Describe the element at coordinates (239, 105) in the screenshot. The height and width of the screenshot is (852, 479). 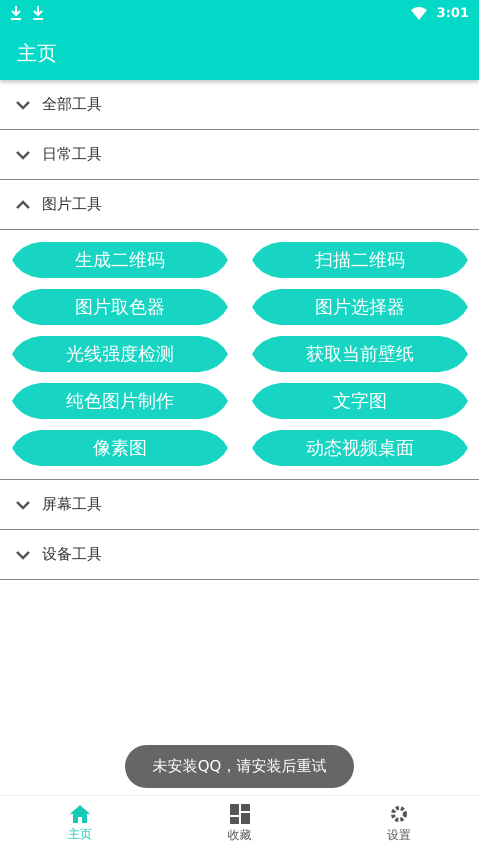
I see `section-header: 全部工具` at that location.